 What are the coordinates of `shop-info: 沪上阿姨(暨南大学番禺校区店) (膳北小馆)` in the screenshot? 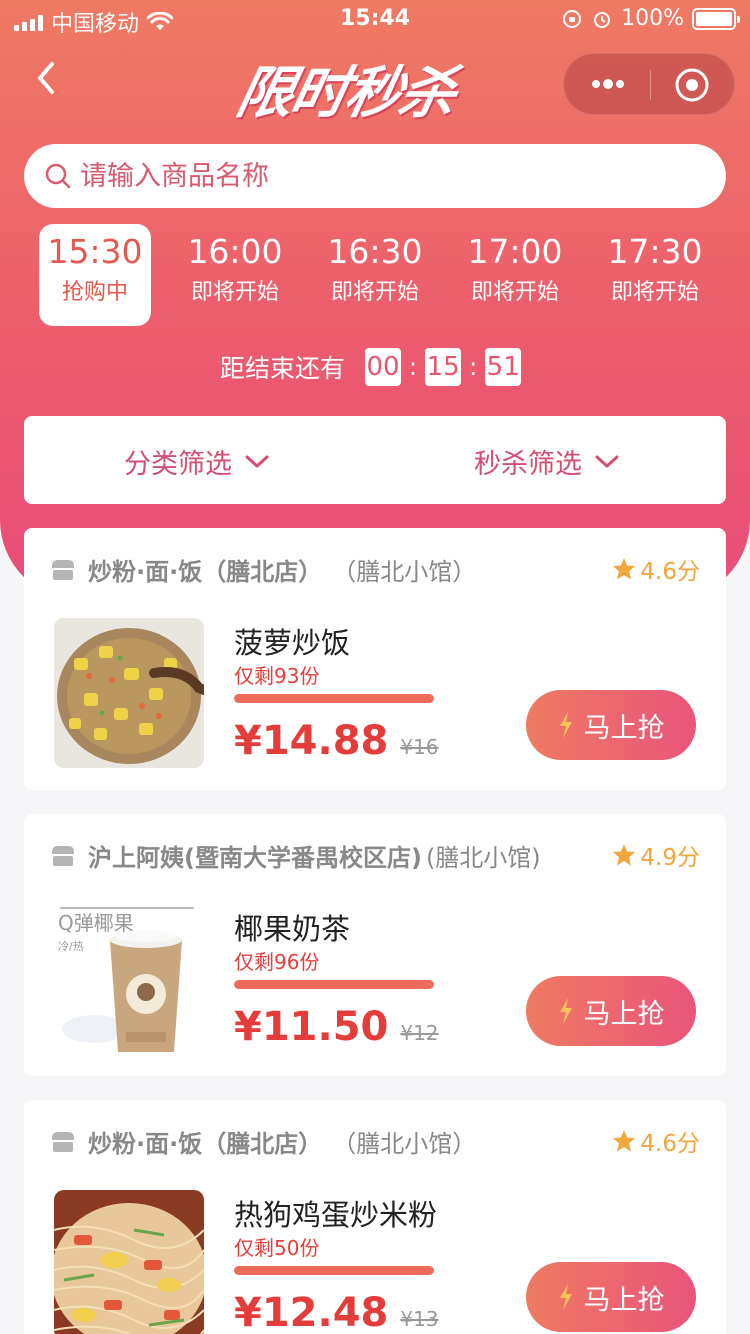 It's located at (295, 855).